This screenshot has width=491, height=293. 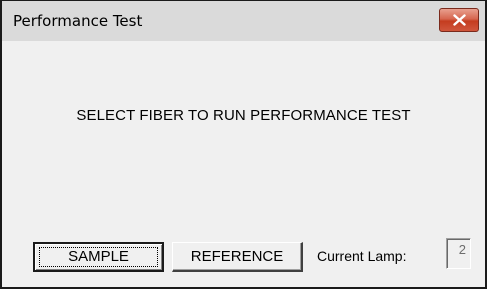 What do you see at coordinates (243, 21) in the screenshot?
I see `title-bar: Performance Test` at bounding box center [243, 21].